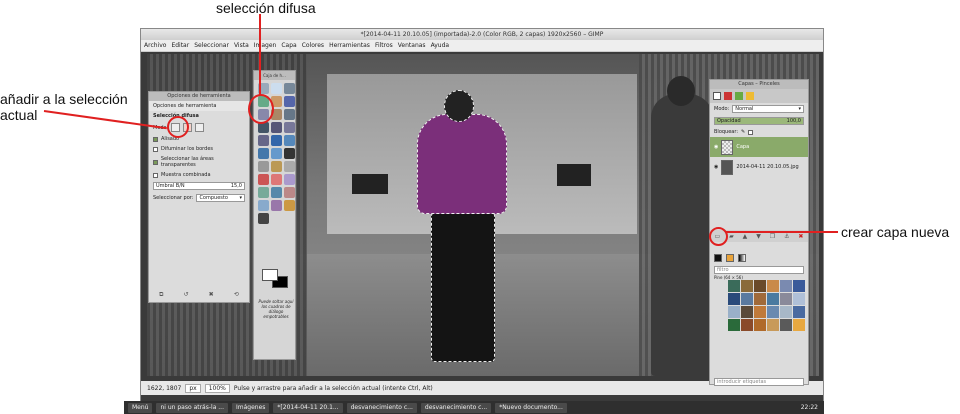 This screenshot has width=960, height=414. Describe the element at coordinates (440, 45) in the screenshot. I see `menu-ayuda: Ayuda` at that location.